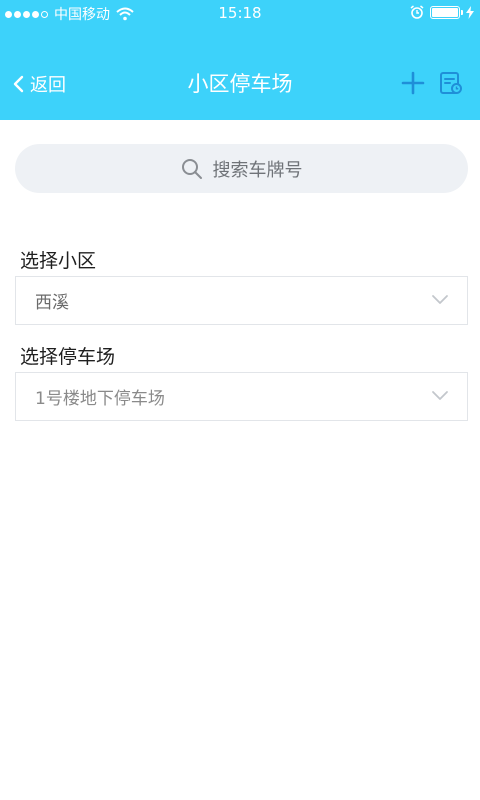 Image resolution: width=480 pixels, height=800 pixels. I want to click on status-time: 15:18, so click(240, 13).